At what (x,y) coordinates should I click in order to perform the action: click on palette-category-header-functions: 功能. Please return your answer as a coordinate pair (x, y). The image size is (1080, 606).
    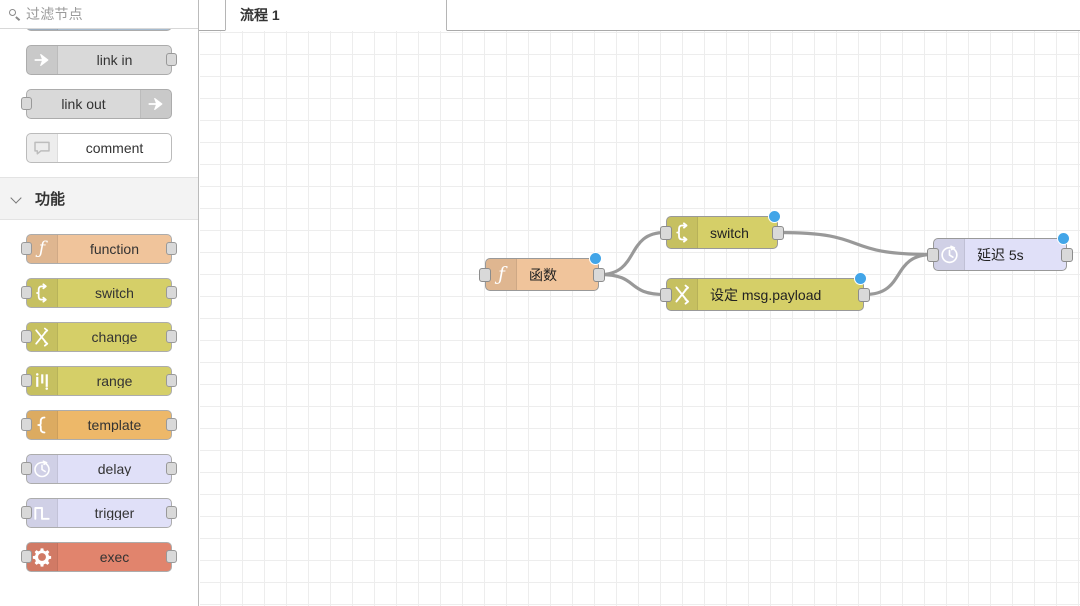
    Looking at the image, I should click on (99, 198).